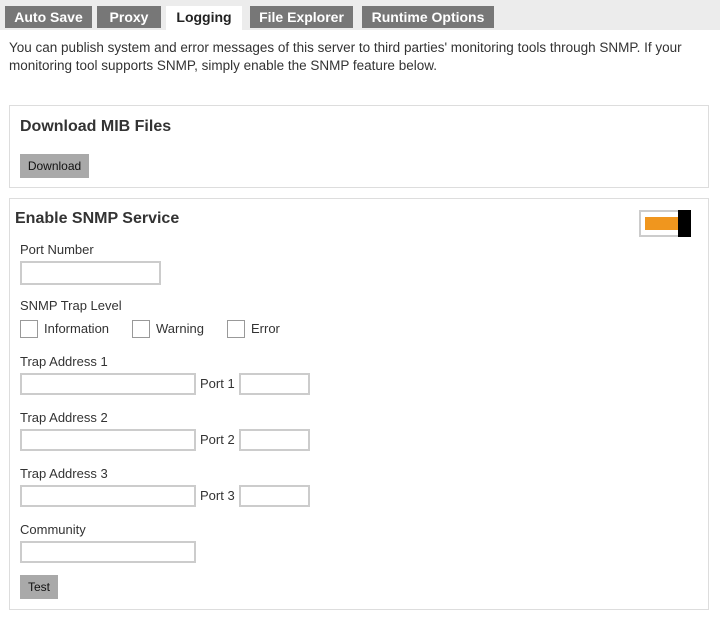 The image size is (720, 620). Describe the element at coordinates (274, 384) in the screenshot. I see `port-1-input` at that location.